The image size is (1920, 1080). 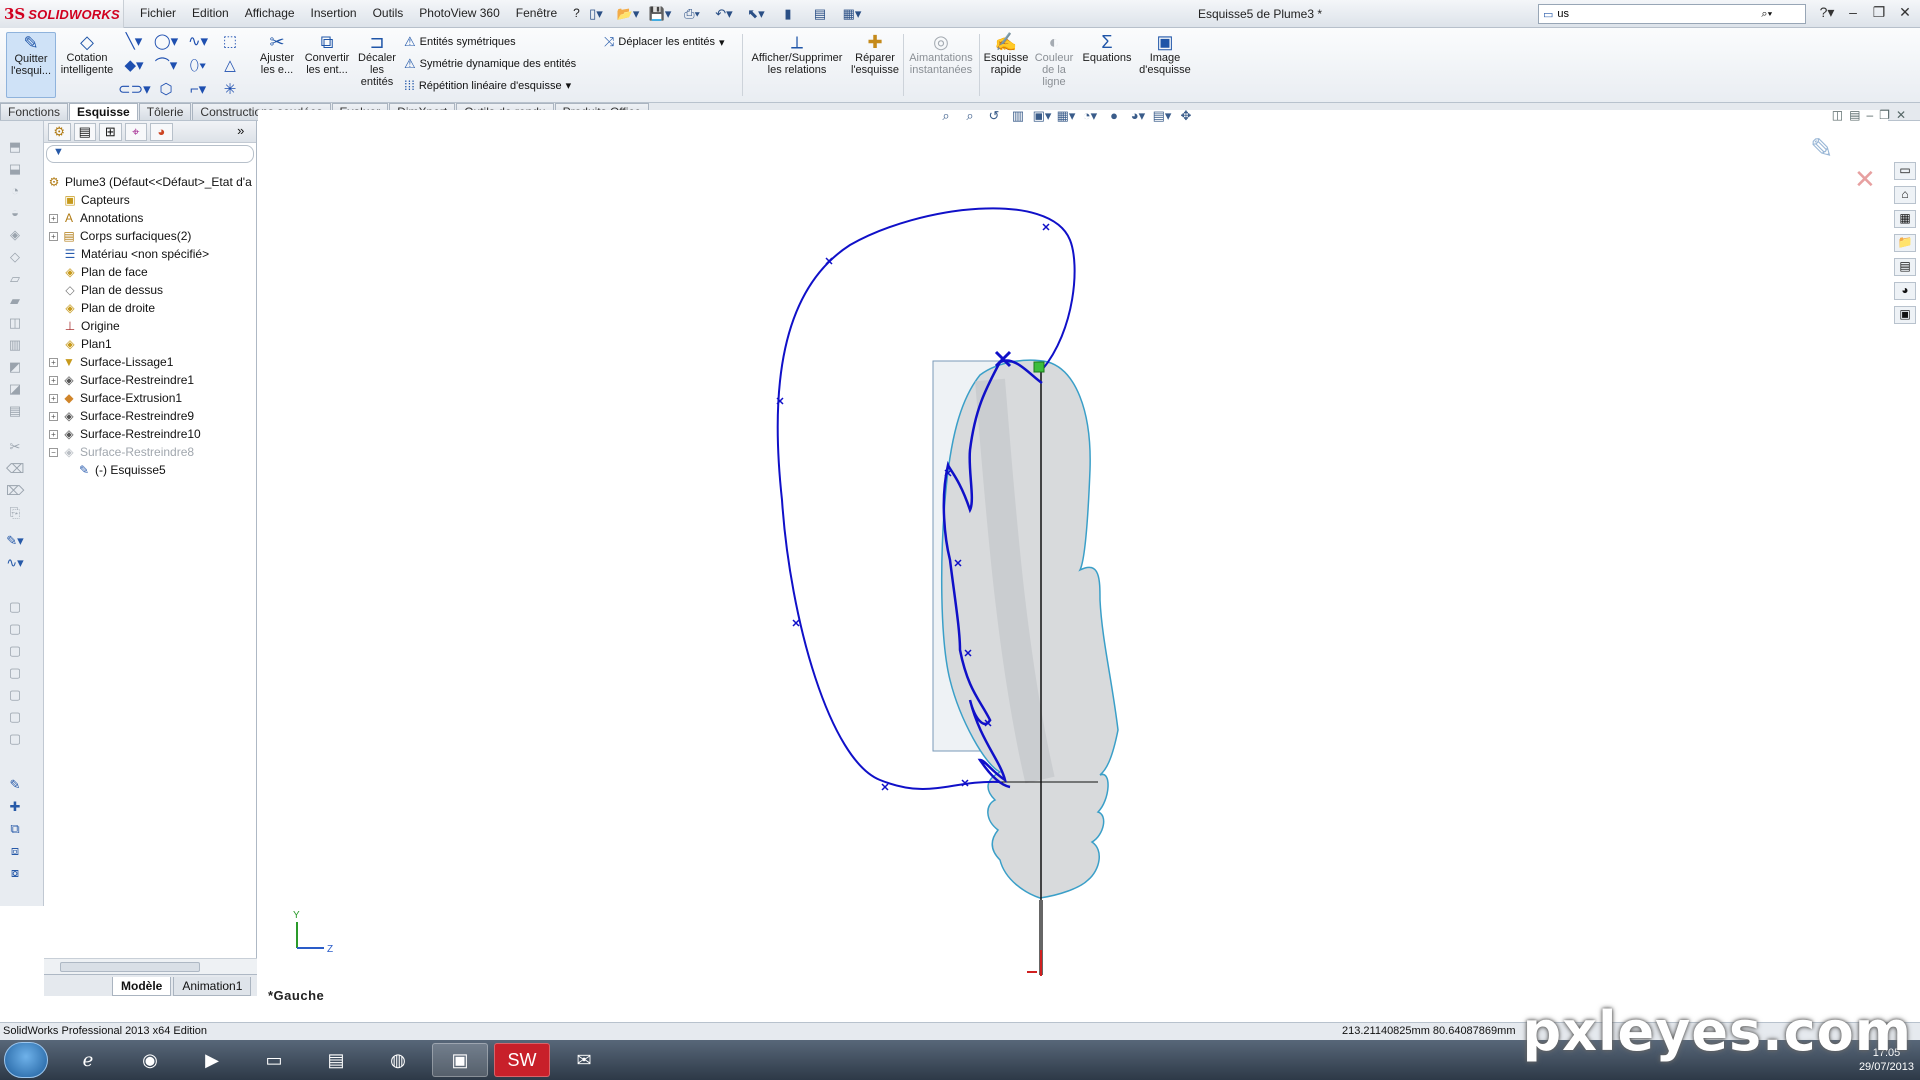 What do you see at coordinates (166, 90) in the screenshot?
I see `polygon-tool-icon: ⬡` at bounding box center [166, 90].